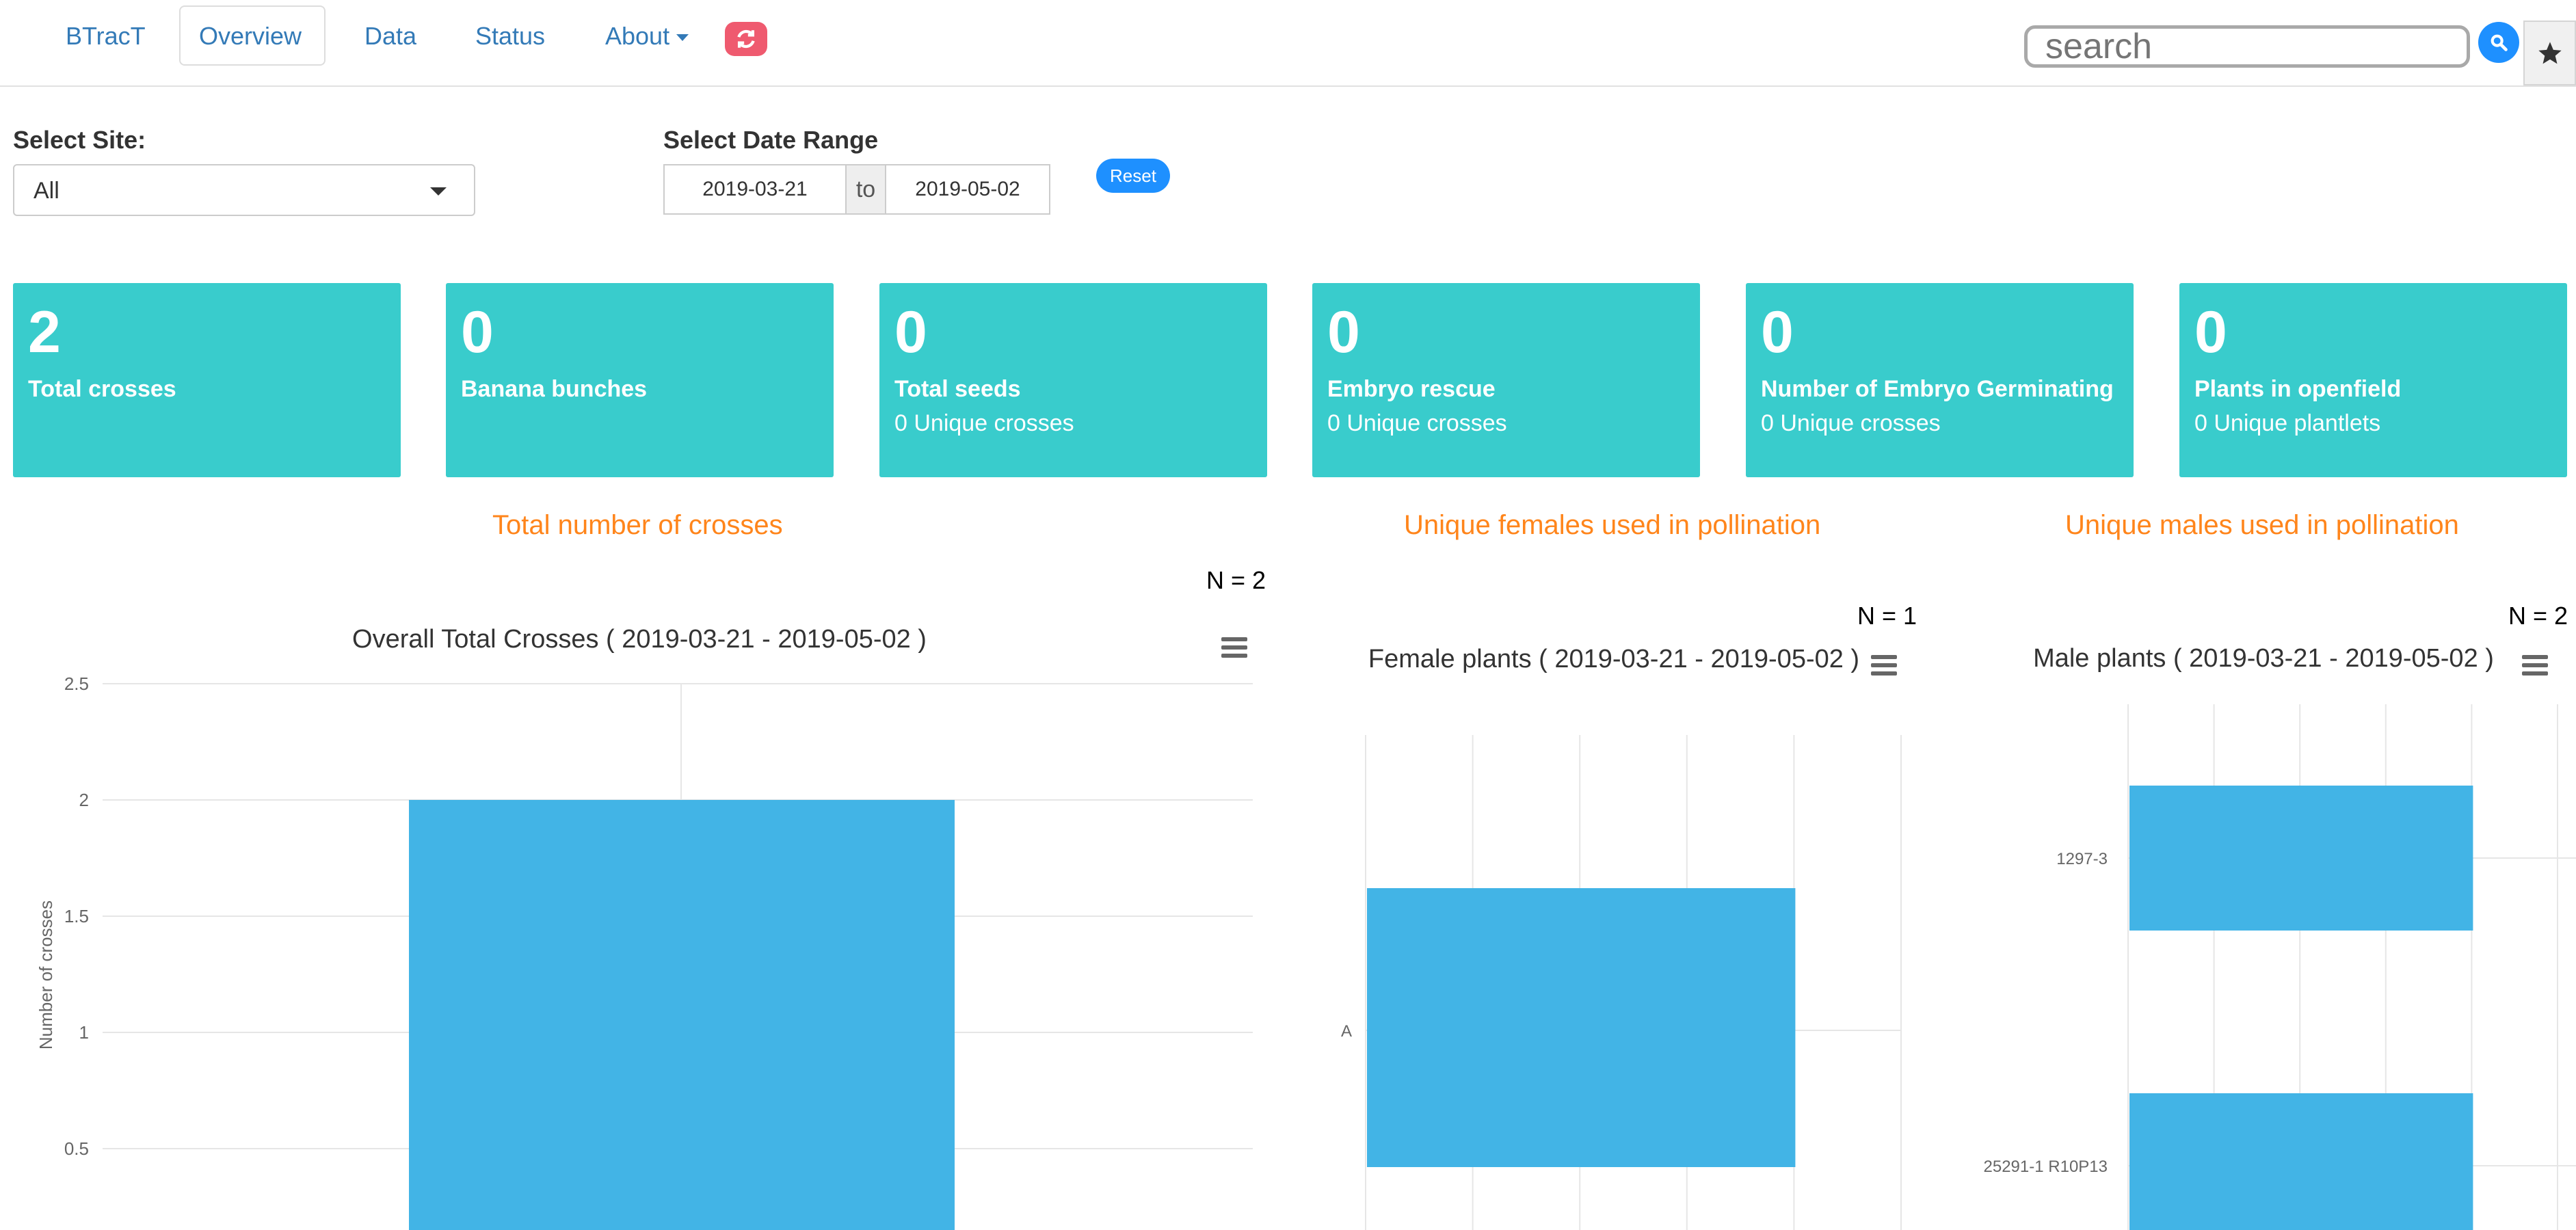 This screenshot has height=1230, width=2576. Describe the element at coordinates (390, 36) in the screenshot. I see `nav-data: Data` at that location.